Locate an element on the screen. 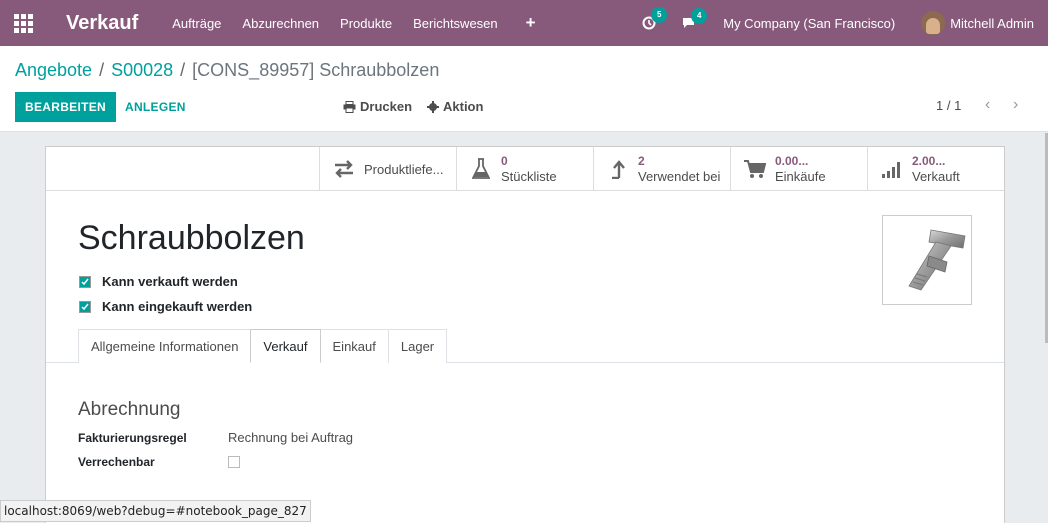 Image resolution: width=1048 pixels, height=523 pixels. shopping-cart-icon is located at coordinates (755, 169).